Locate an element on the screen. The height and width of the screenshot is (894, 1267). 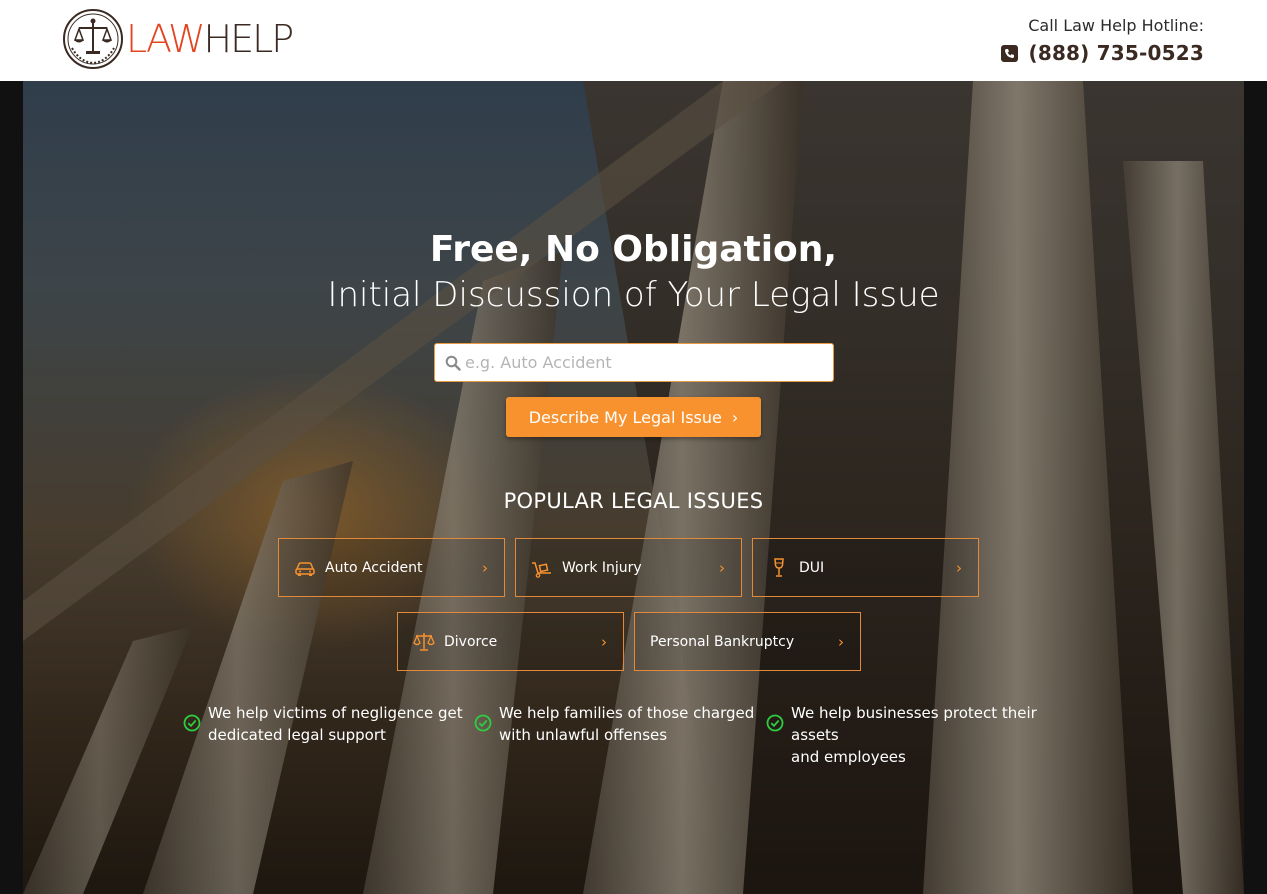
benefit-text-line: We help victims of negligence get is located at coordinates (335, 713).